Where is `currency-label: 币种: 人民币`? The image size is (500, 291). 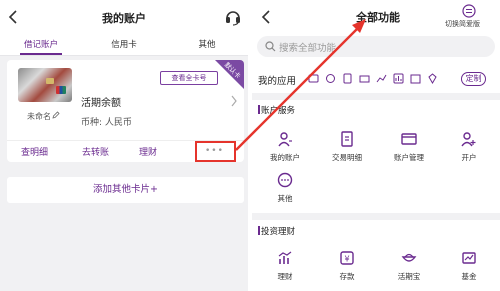 currency-label: 币种: 人民币 is located at coordinates (106, 123).